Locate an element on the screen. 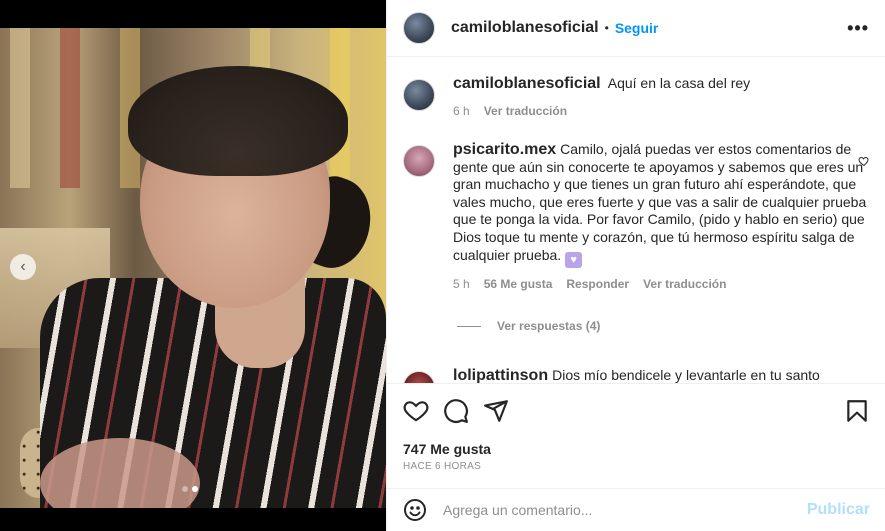 Image resolution: width=885 pixels, height=531 pixels. post-header: camiloblanesoficial • Seguir ••• is located at coordinates (636, 28).